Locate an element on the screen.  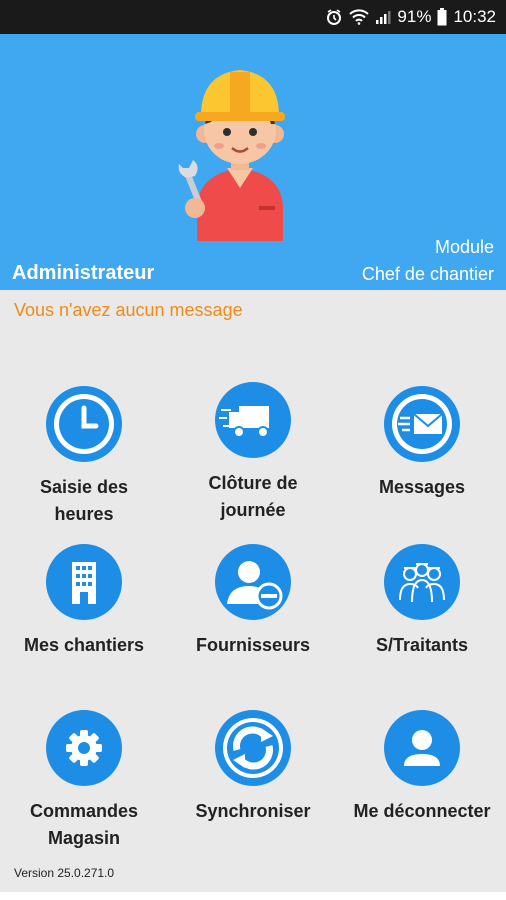
menu-label-line1: Saisie des is located at coordinates (84, 487).